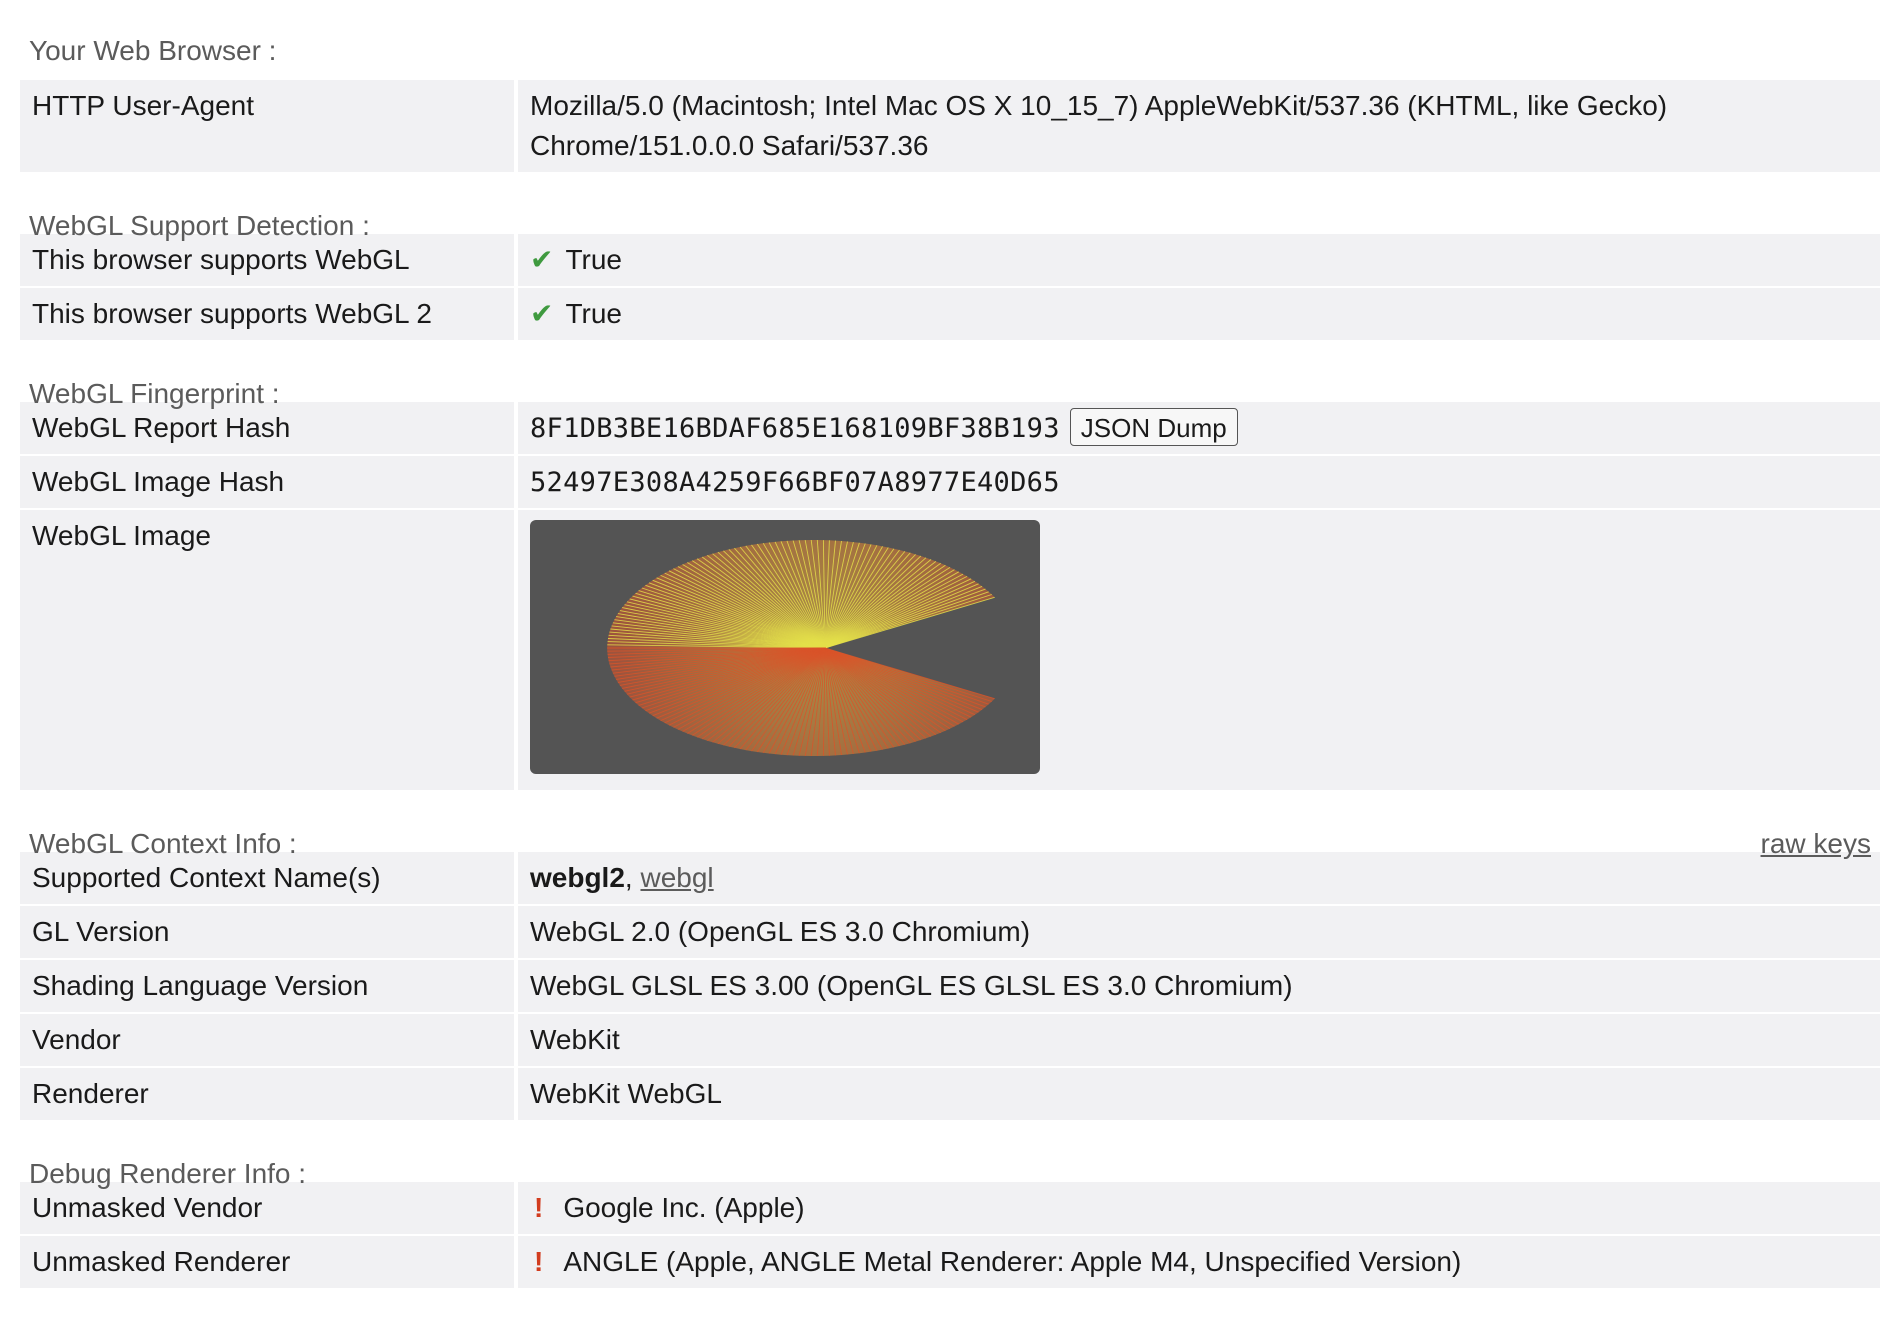 The height and width of the screenshot is (1338, 1900). I want to click on section-title-browser: Your Web Browser :, so click(153, 50).